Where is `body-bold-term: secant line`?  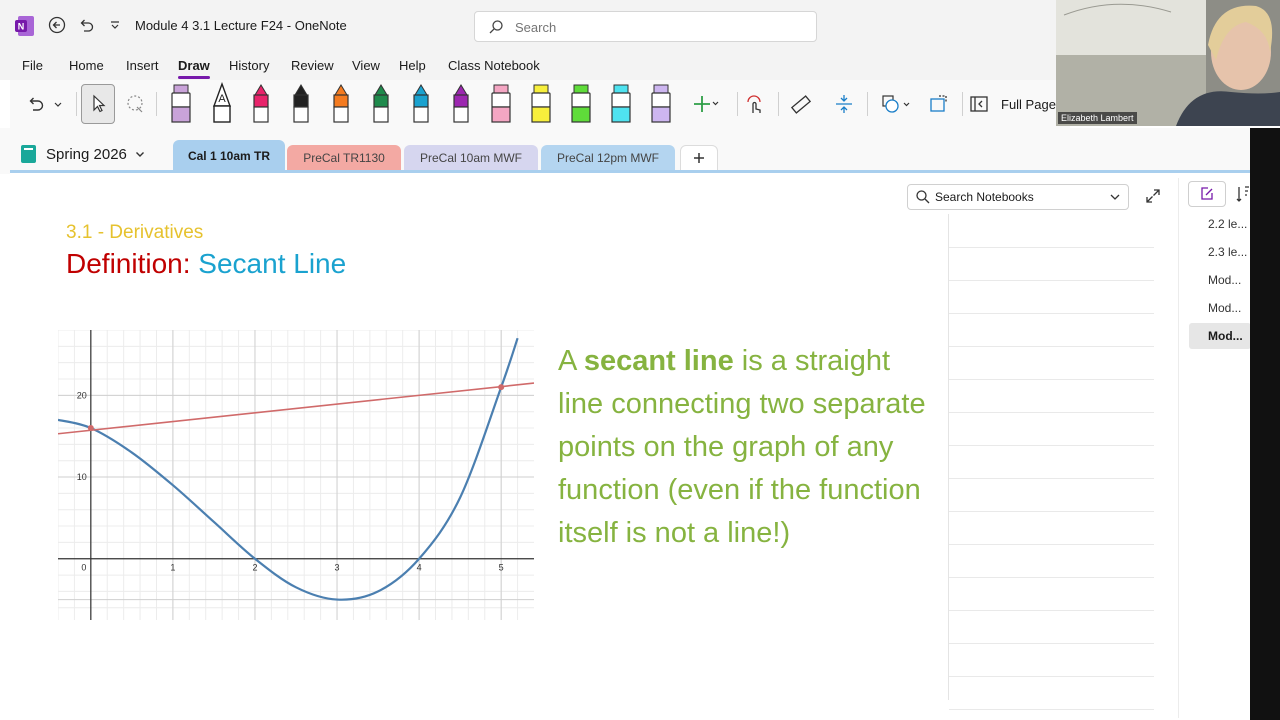
body-bold-term: secant line is located at coordinates (658, 361).